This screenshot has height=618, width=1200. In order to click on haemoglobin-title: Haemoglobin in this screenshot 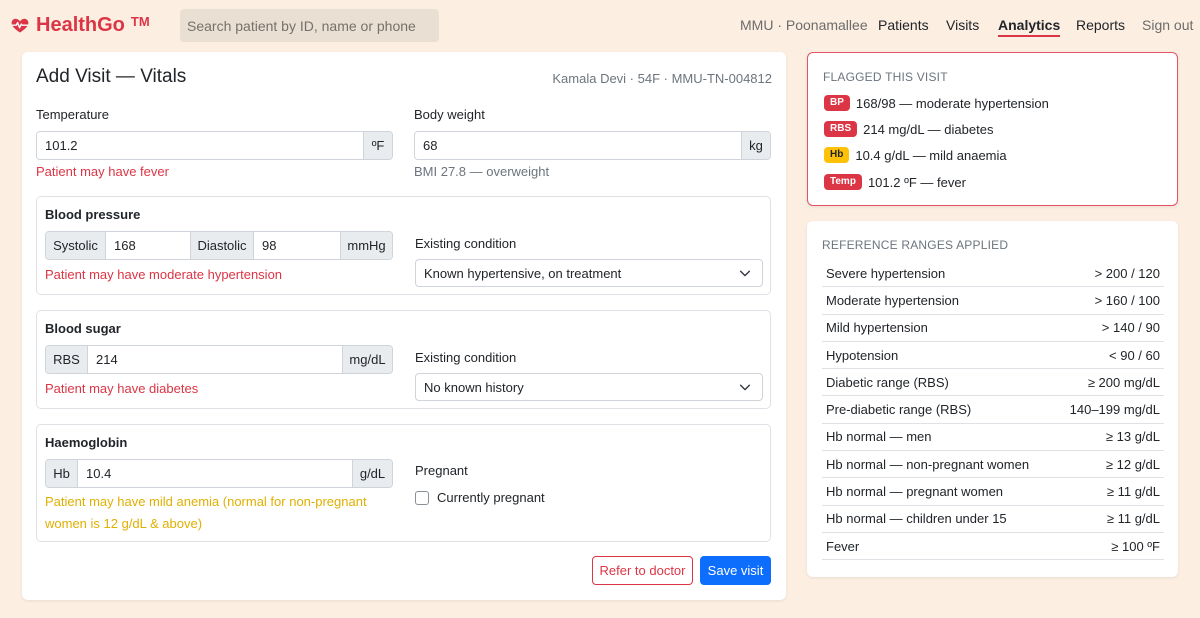, I will do `click(86, 442)`.